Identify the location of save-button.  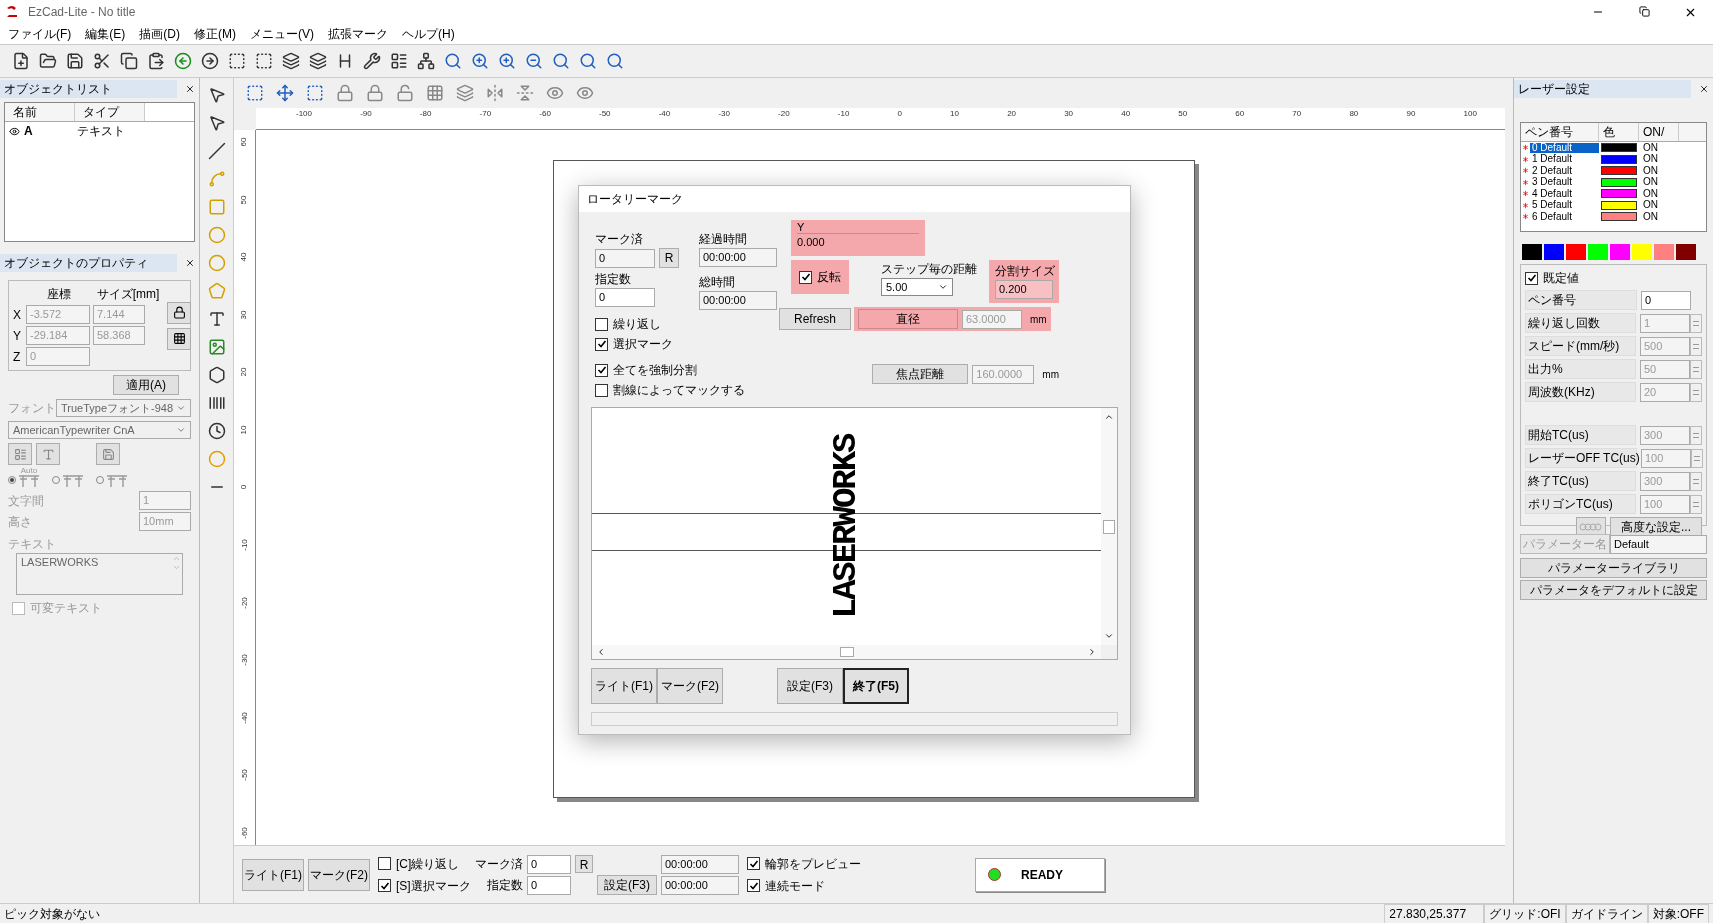
(108, 454).